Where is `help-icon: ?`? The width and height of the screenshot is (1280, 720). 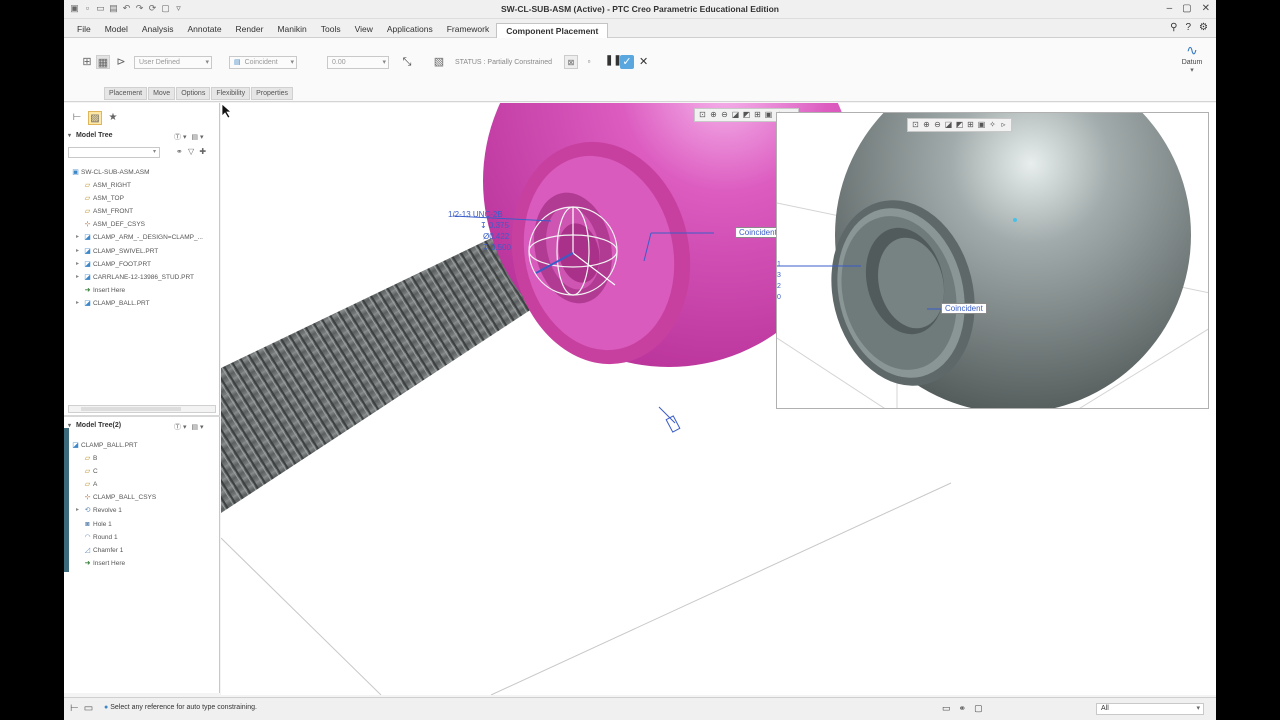 help-icon: ? is located at coordinates (1188, 27).